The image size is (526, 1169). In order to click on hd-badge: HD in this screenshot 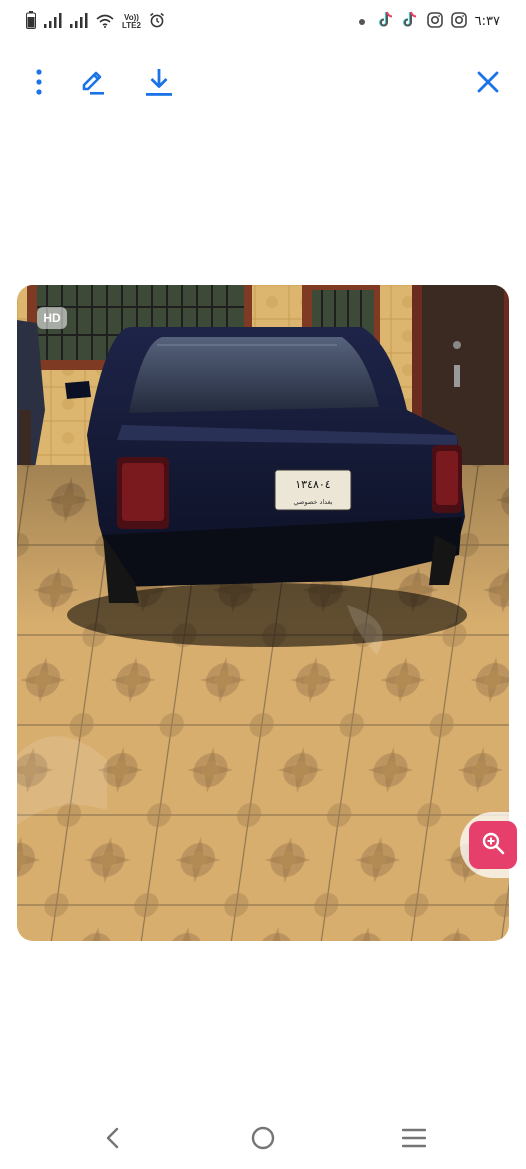, I will do `click(52, 318)`.